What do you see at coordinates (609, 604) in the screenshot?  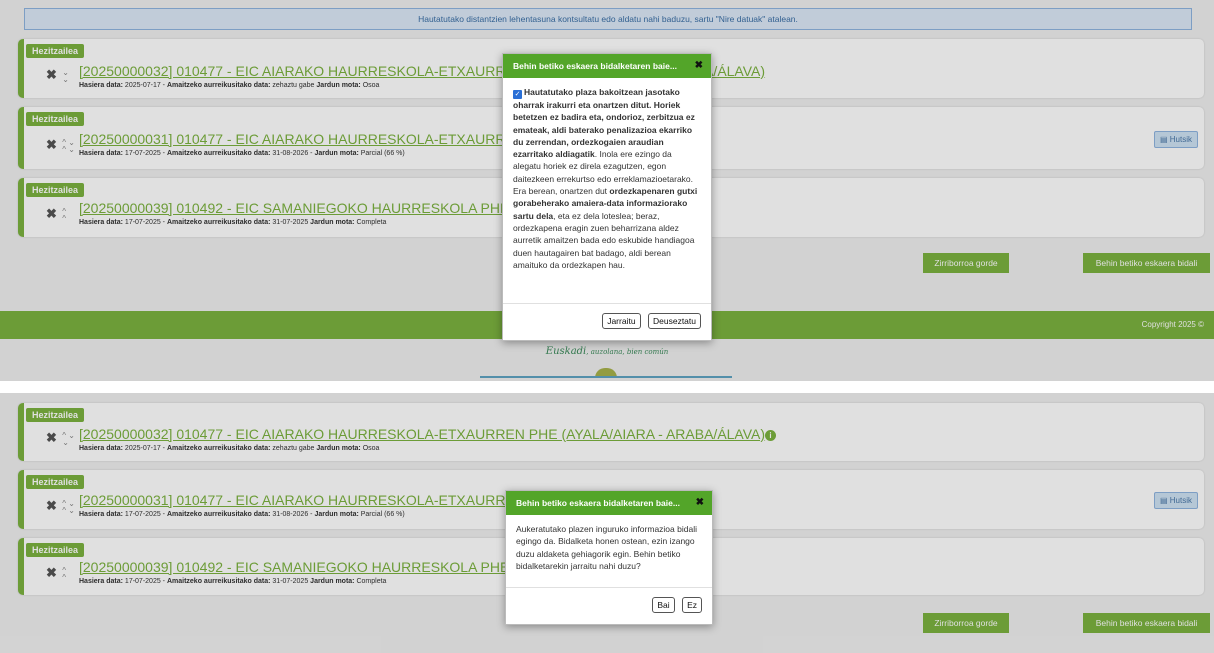 I see `modal-footer: Bai Ez` at bounding box center [609, 604].